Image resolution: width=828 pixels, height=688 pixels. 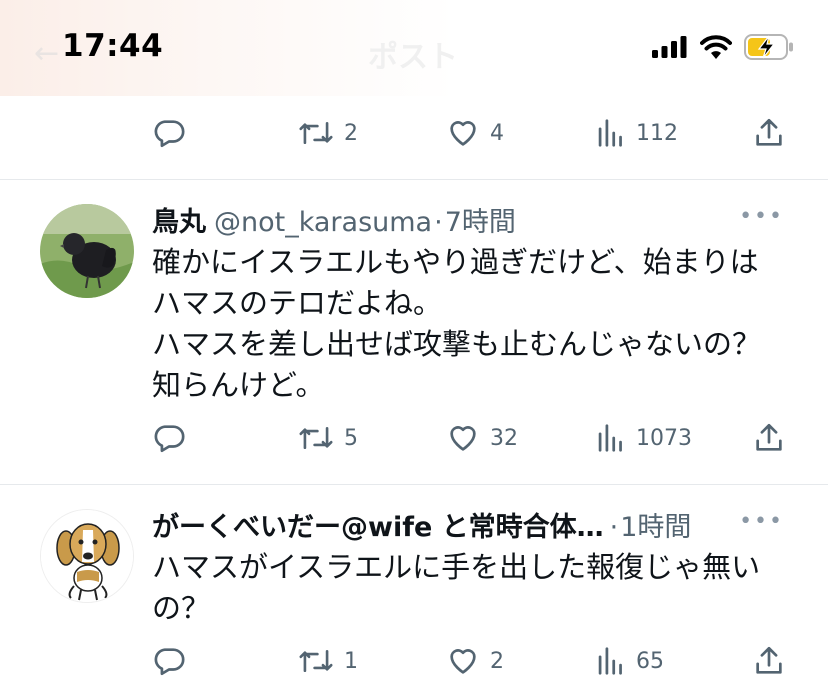 I want to click on retweet-count: 1, so click(x=351, y=661).